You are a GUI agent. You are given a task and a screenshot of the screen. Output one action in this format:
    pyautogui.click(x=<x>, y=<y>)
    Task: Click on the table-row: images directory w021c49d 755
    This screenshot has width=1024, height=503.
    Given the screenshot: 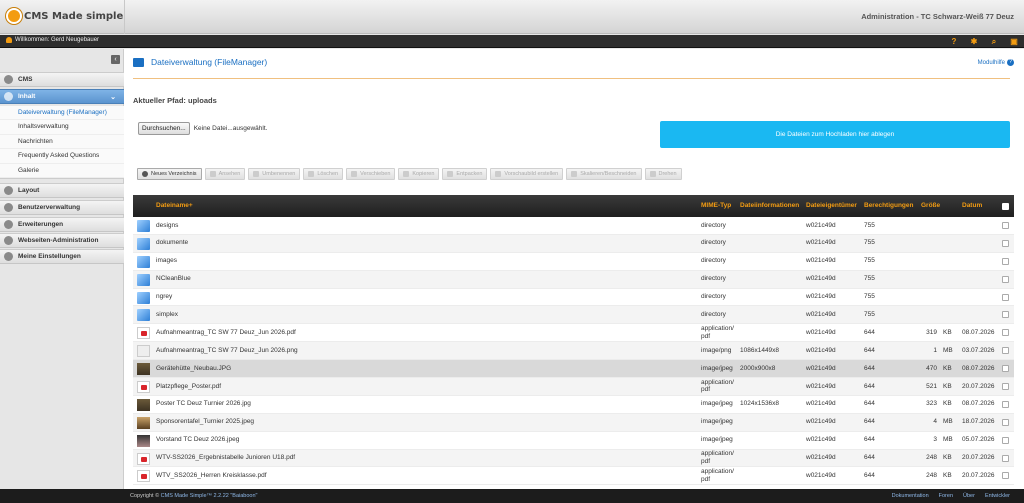 What is the action you would take?
    pyautogui.click(x=573, y=262)
    